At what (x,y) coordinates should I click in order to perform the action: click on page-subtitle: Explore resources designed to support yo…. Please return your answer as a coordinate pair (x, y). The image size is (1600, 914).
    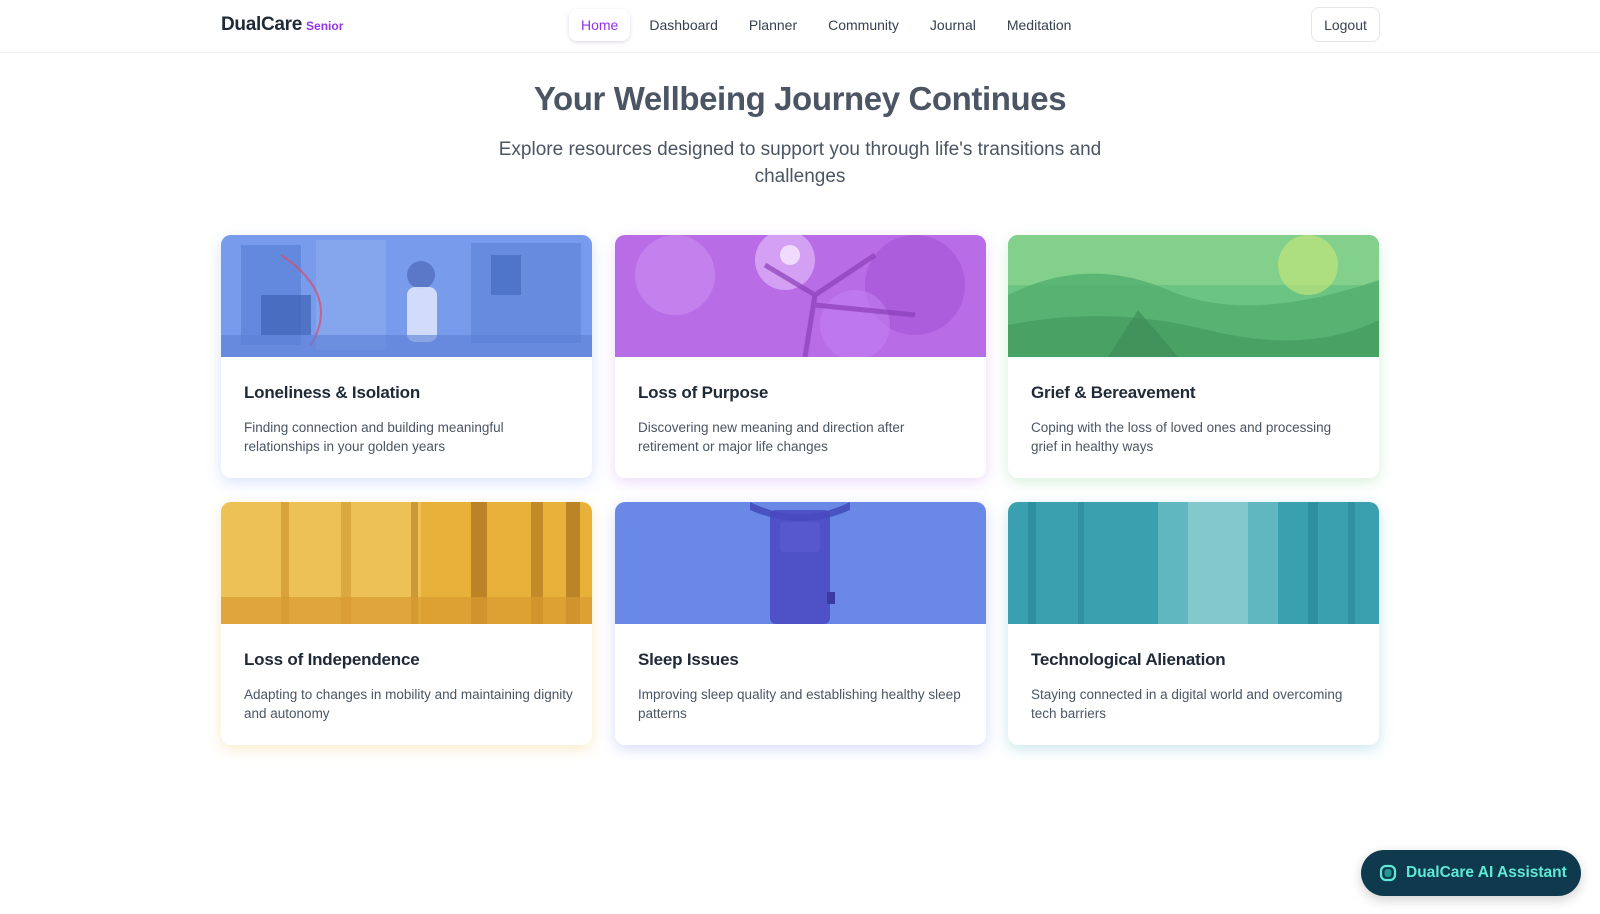
    Looking at the image, I should click on (800, 163).